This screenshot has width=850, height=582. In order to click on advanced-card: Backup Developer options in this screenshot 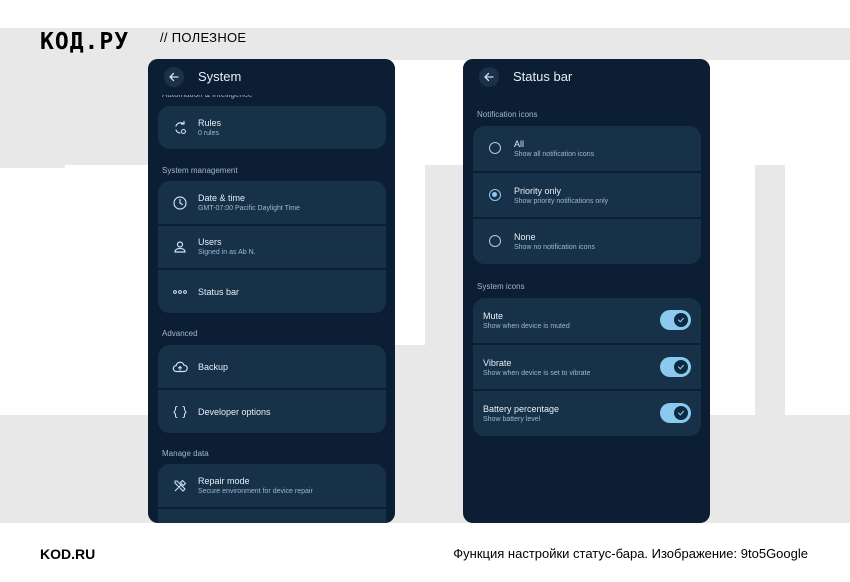, I will do `click(272, 389)`.